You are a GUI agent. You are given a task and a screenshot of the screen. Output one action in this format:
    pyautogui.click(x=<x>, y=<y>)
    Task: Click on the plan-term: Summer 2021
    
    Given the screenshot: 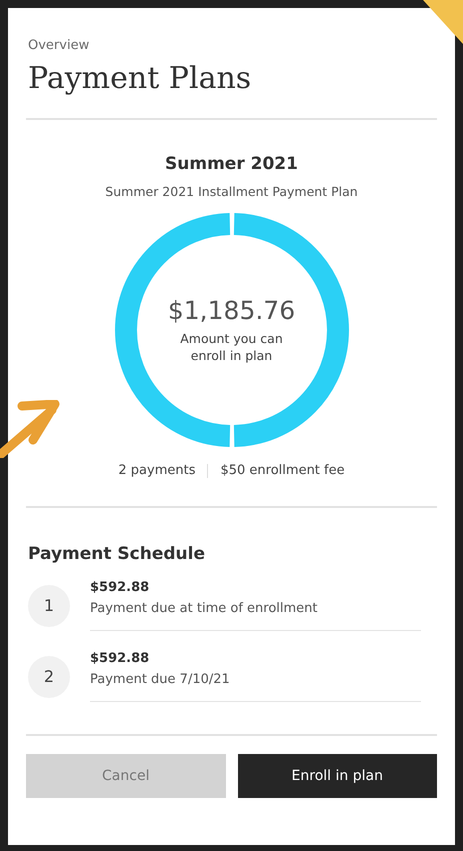 What is the action you would take?
    pyautogui.click(x=231, y=164)
    